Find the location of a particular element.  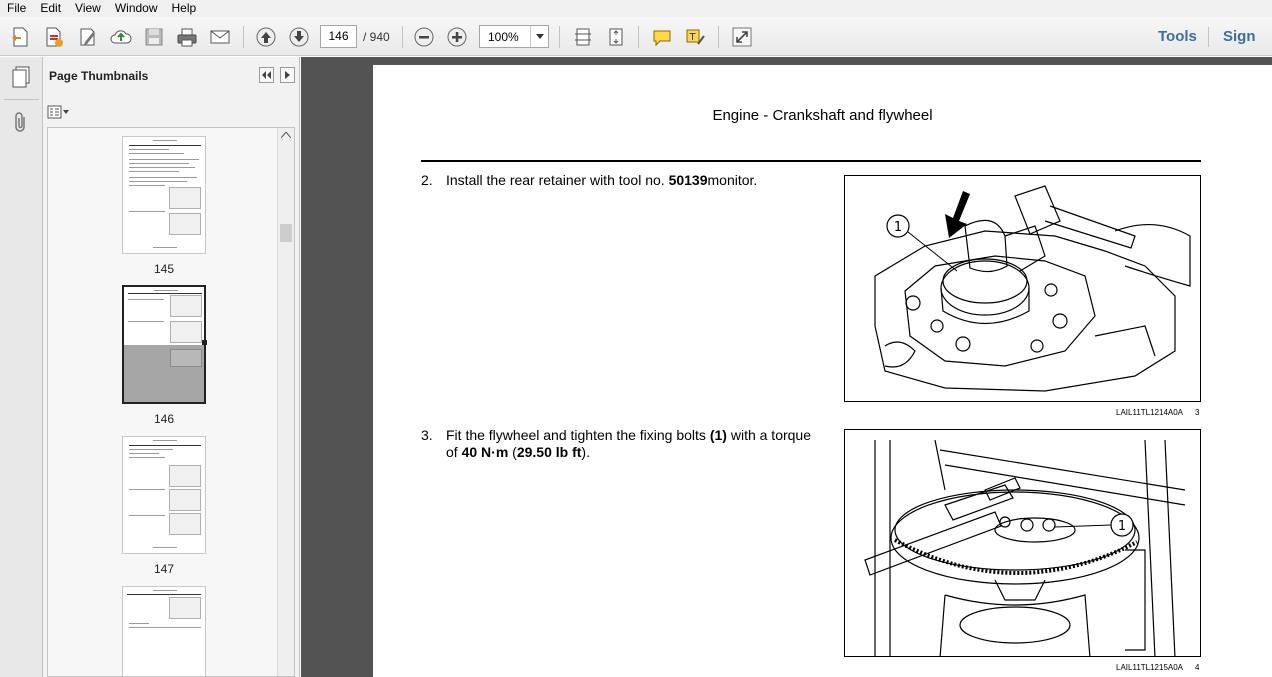

create-pdf-icon is located at coordinates (20, 37).